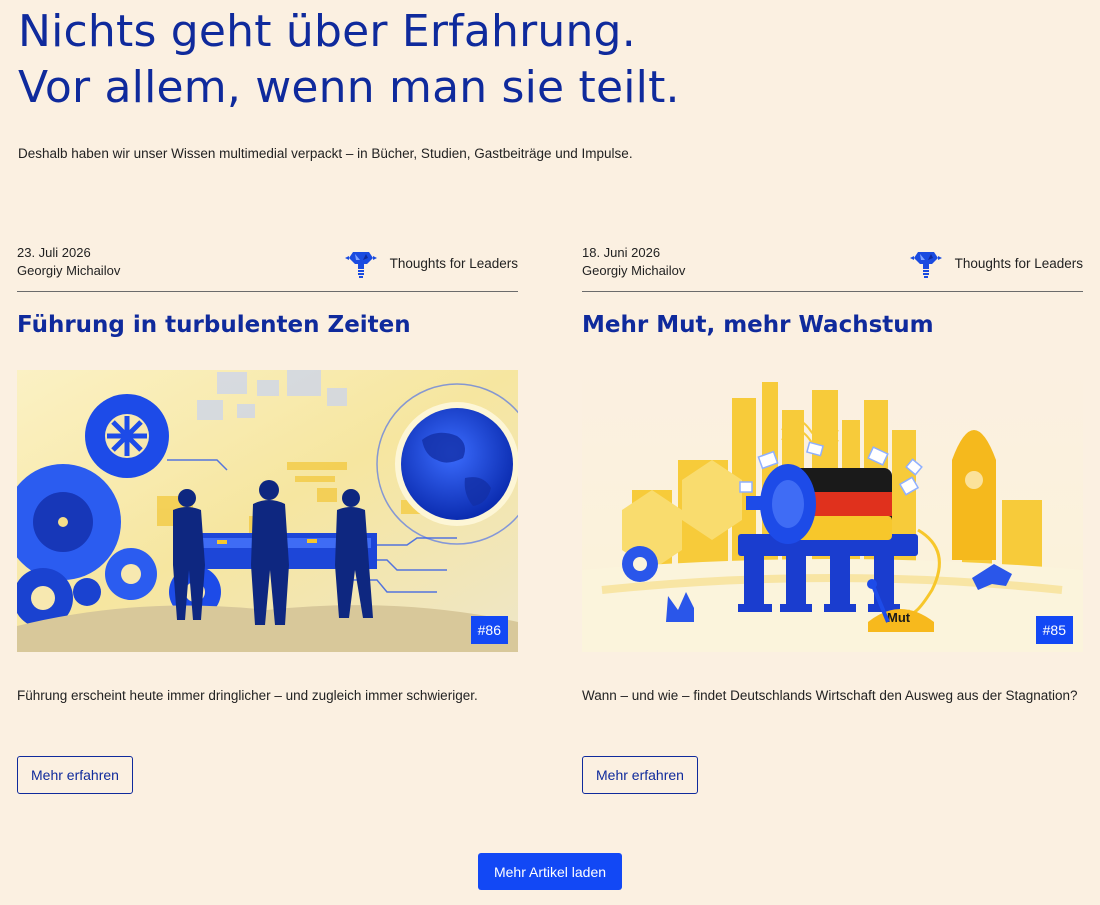 The image size is (1100, 905). I want to click on article-title: Mehr Mut, mehr Wachstum, so click(832, 328).